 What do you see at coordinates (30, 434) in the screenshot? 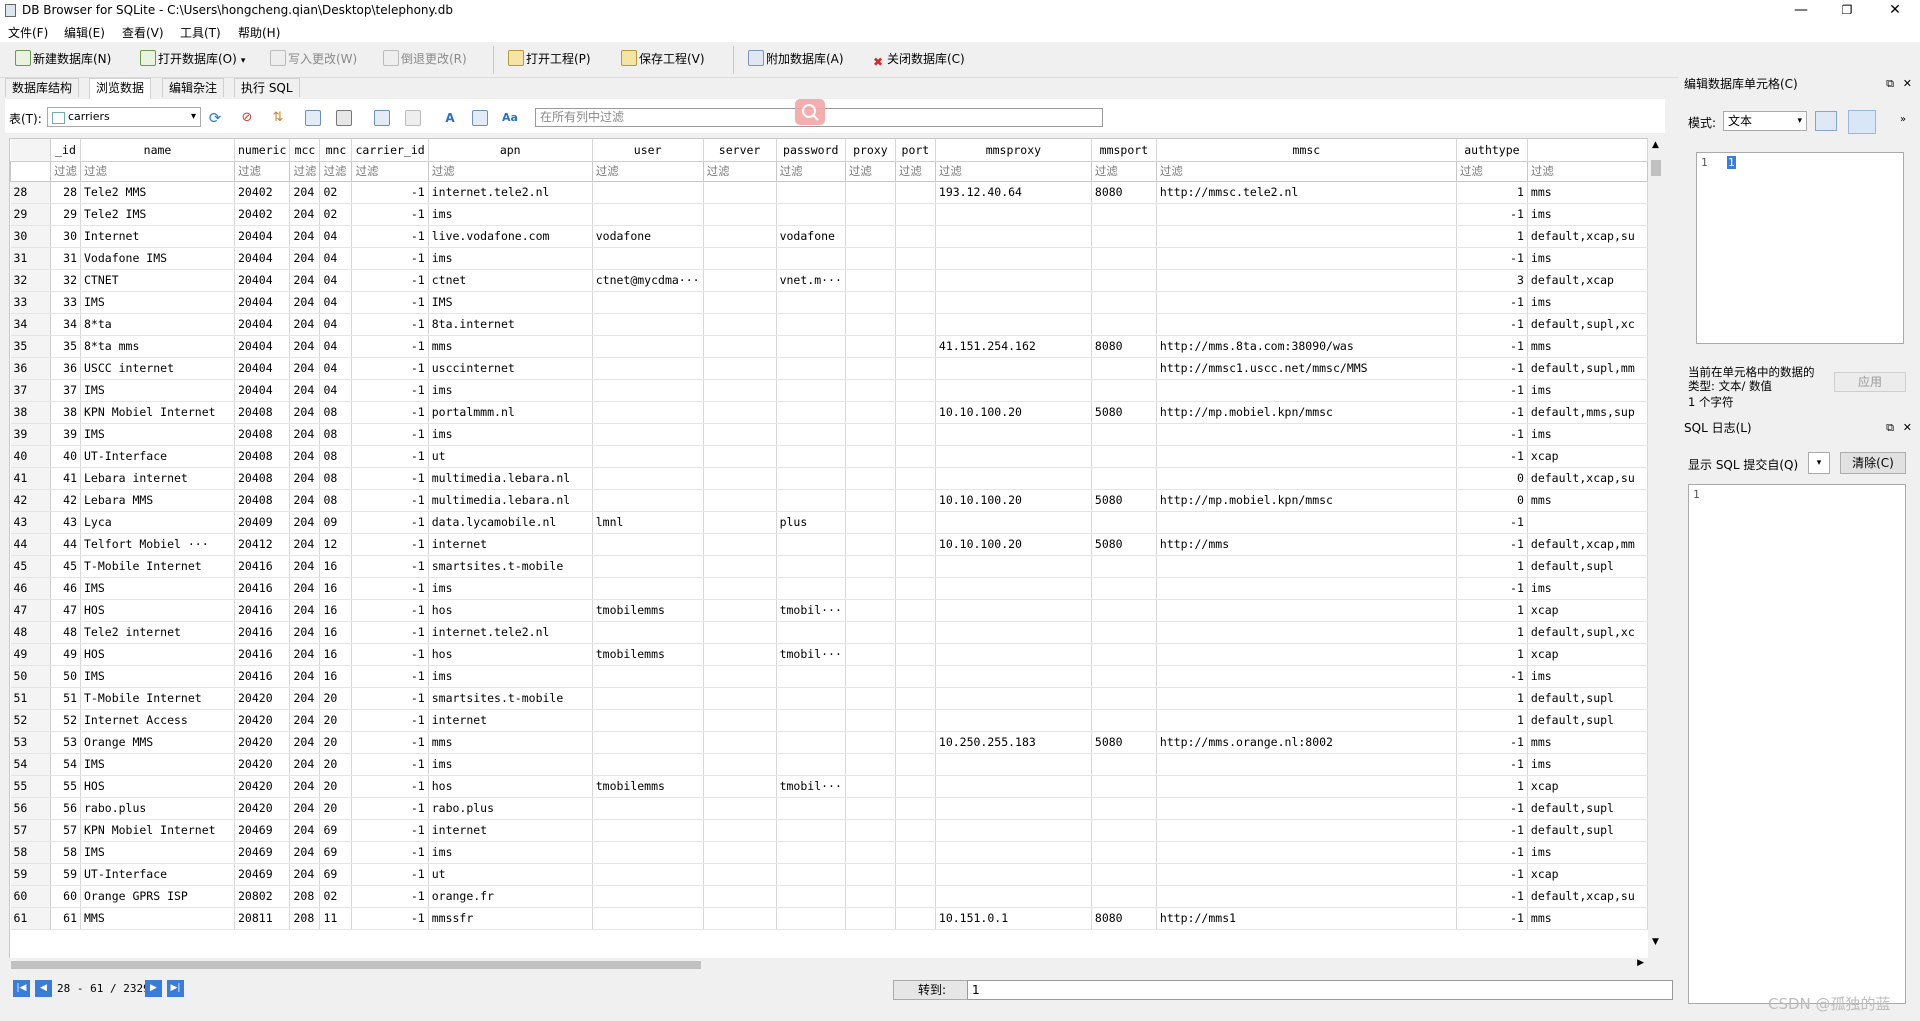
I see `row-number: 39` at bounding box center [30, 434].